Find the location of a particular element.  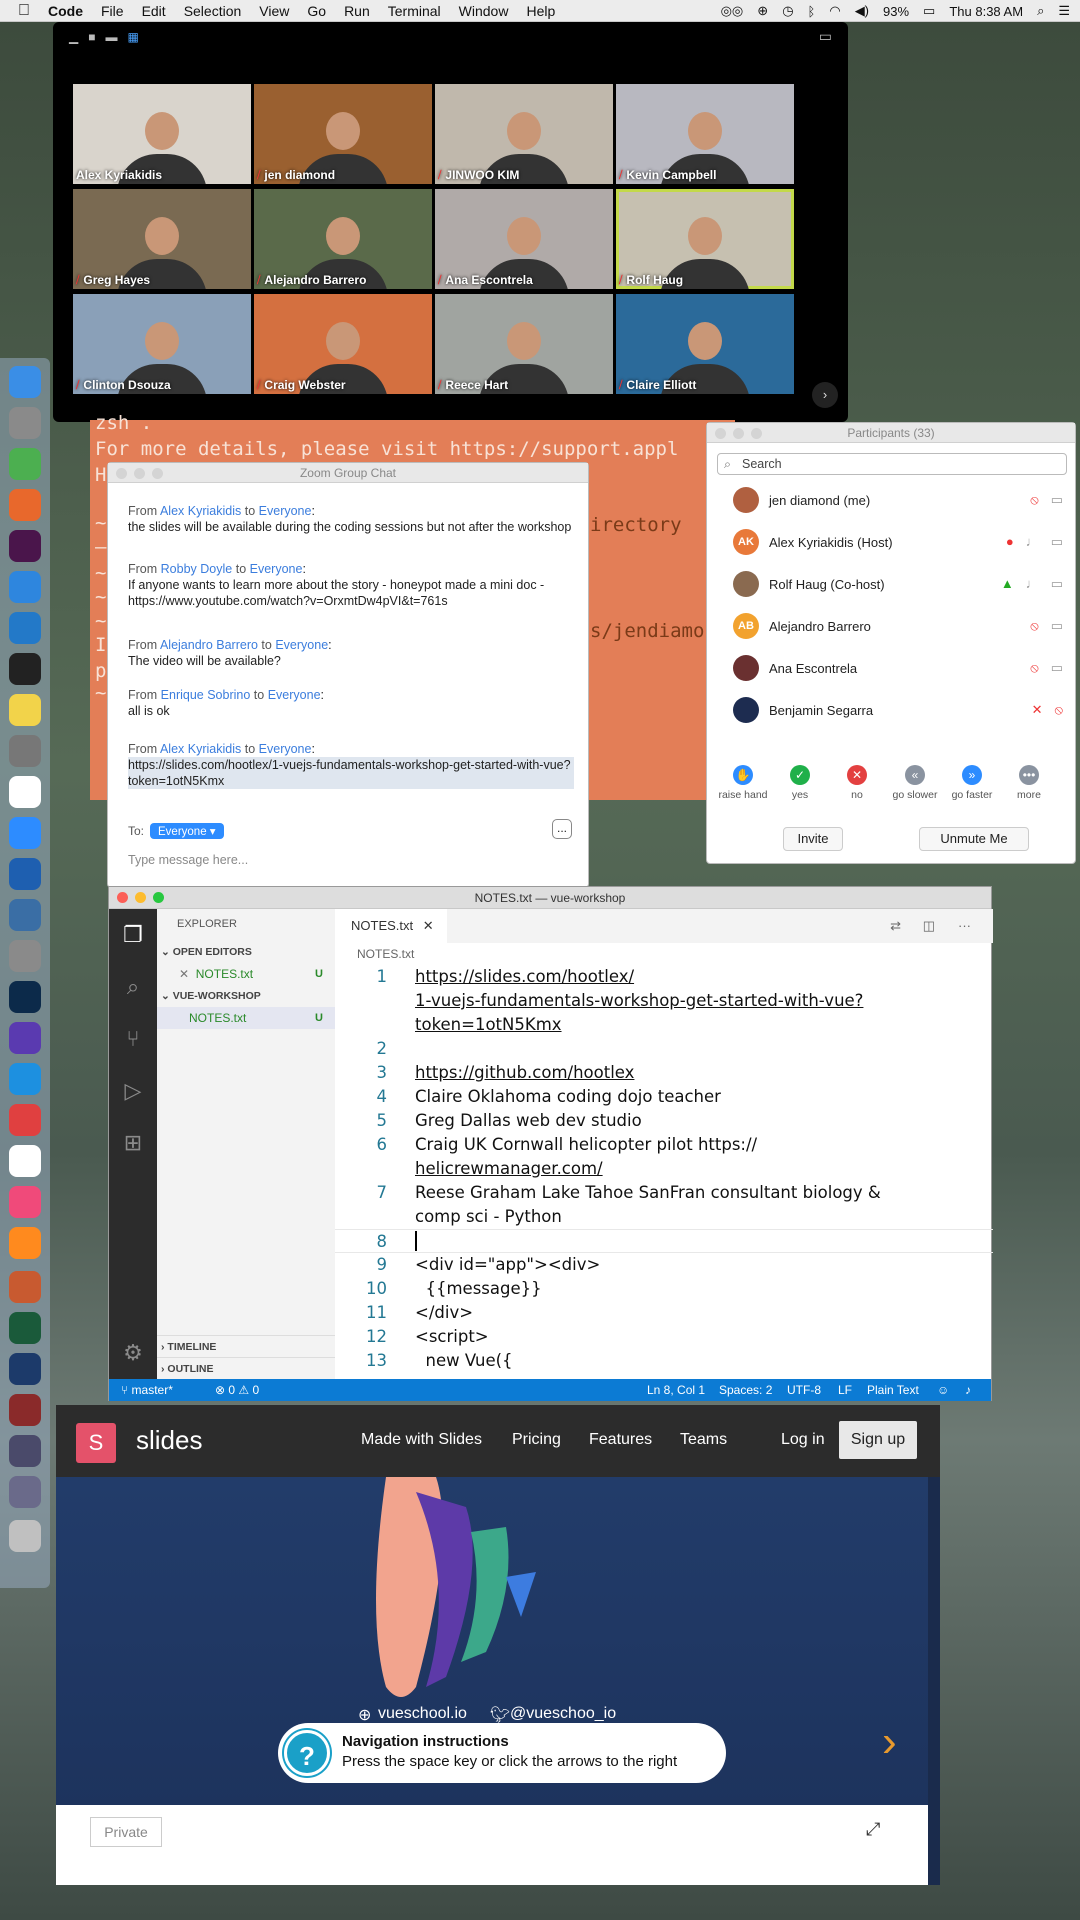

go-faster-button: » go faster is located at coordinates (972, 783).